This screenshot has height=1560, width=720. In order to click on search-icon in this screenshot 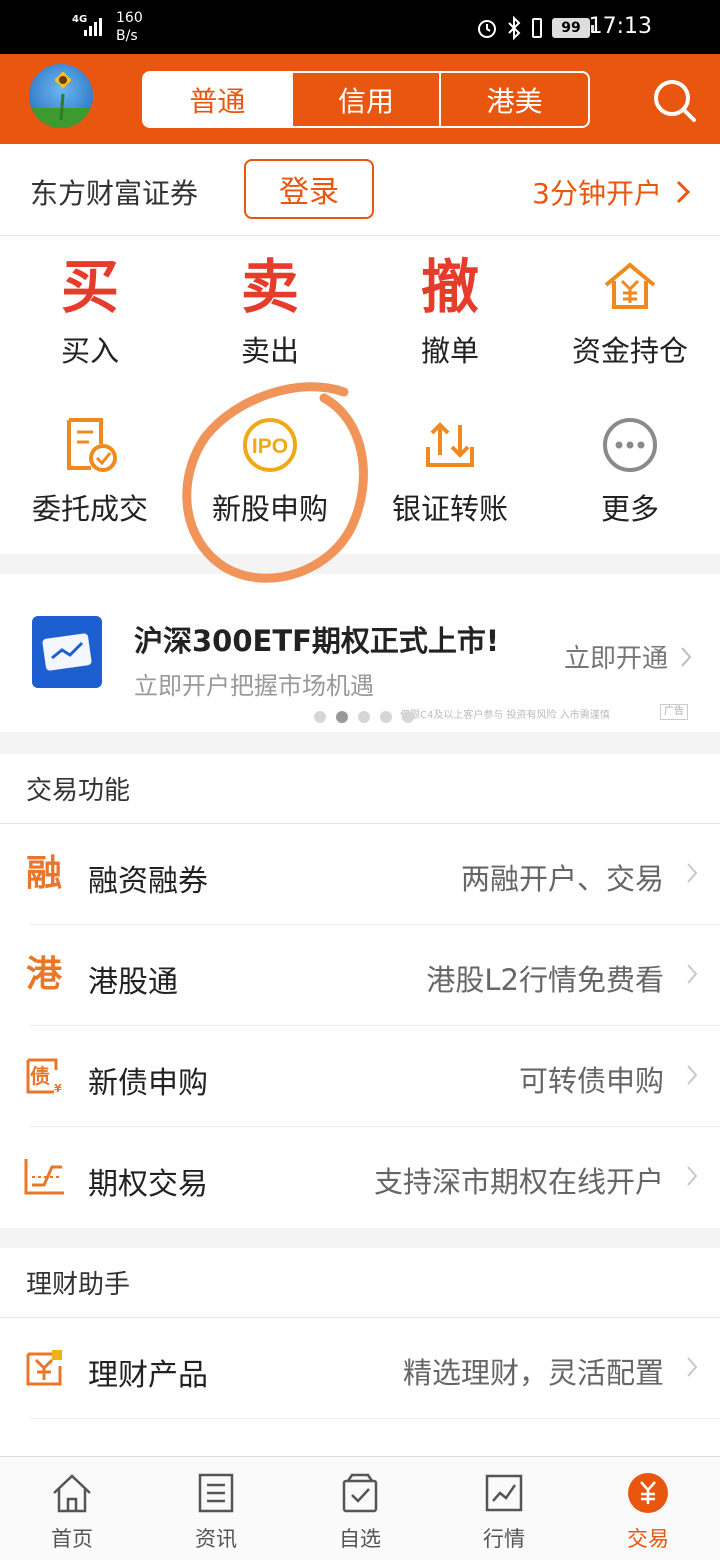, I will do `click(674, 100)`.